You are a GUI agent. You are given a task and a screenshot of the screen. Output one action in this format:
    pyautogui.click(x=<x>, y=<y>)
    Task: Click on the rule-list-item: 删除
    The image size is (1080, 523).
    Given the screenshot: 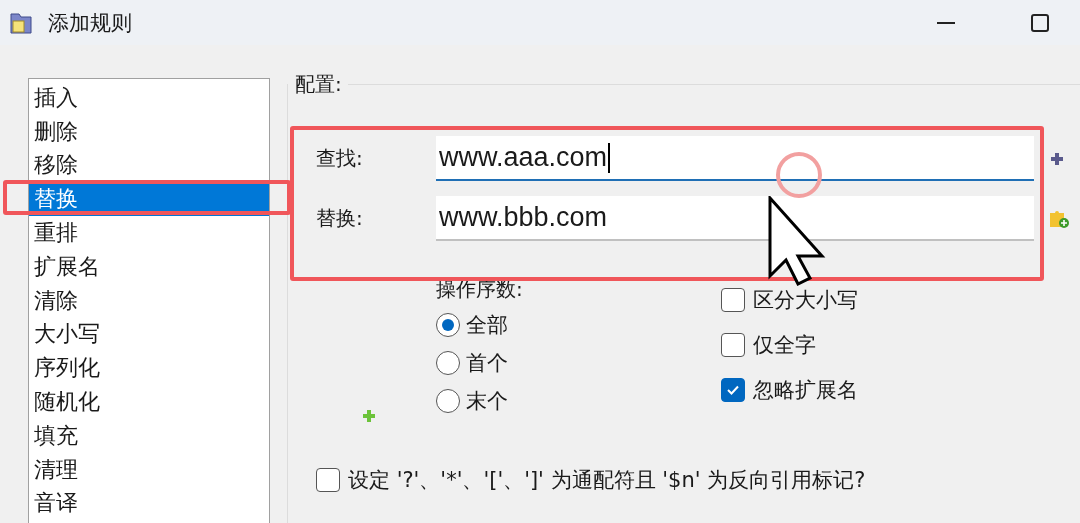 What is the action you would take?
    pyautogui.click(x=149, y=131)
    